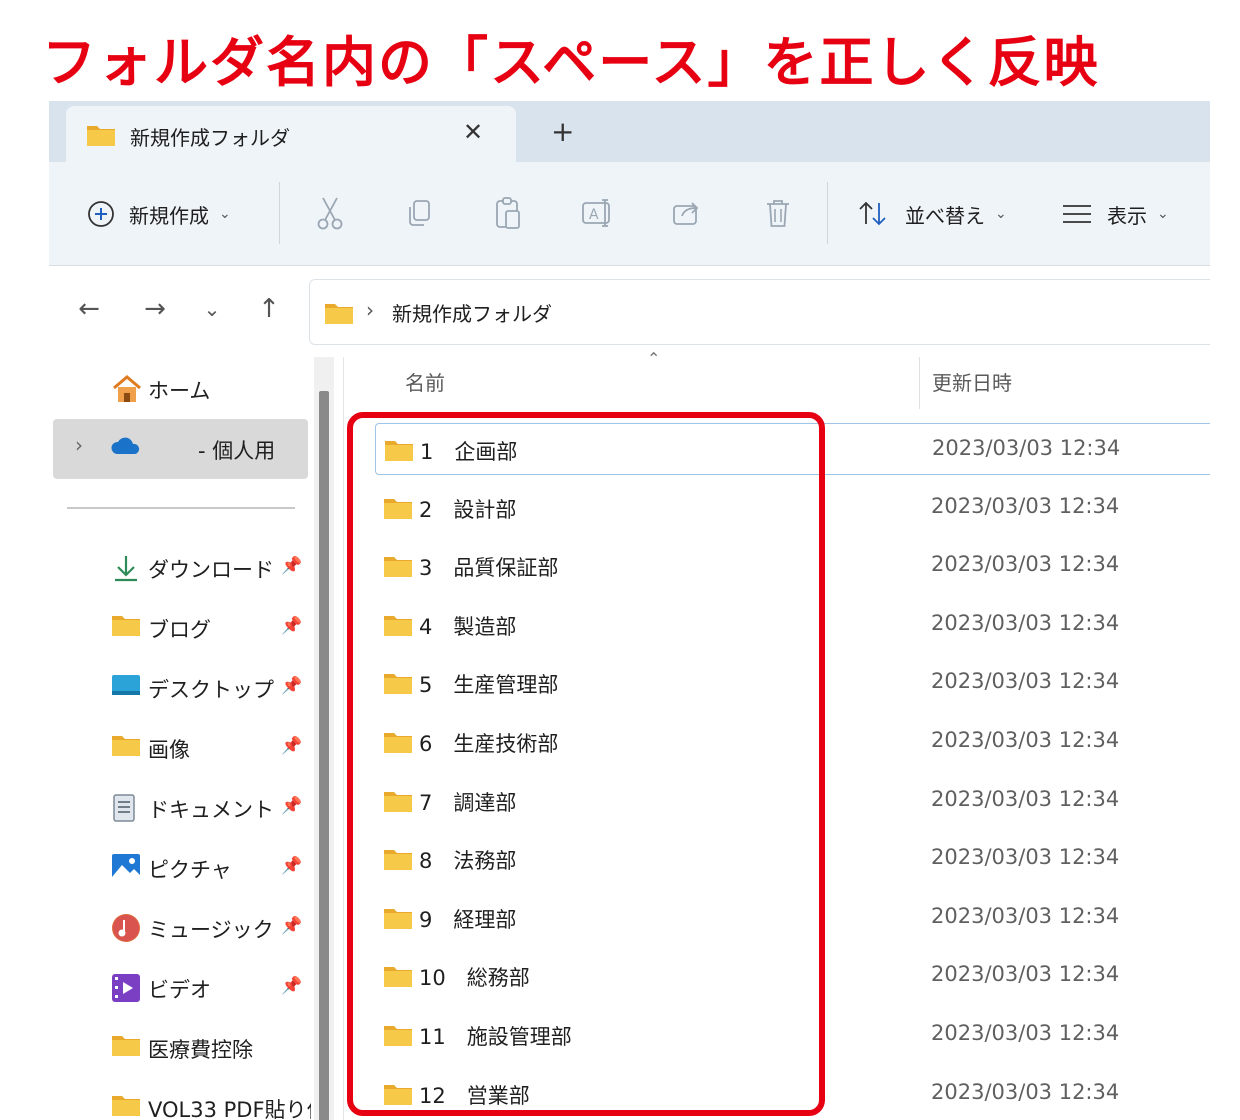 The image size is (1240, 1120). I want to click on file-row: 4 製造部 2023/03/03 12:34, so click(792, 624).